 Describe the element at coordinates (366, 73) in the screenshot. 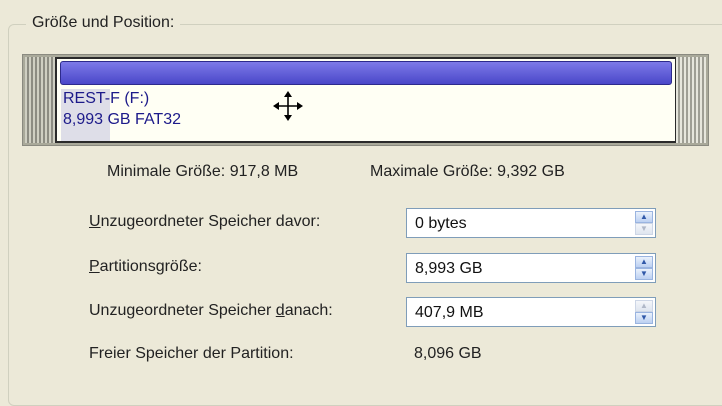

I see `partition-bar` at that location.